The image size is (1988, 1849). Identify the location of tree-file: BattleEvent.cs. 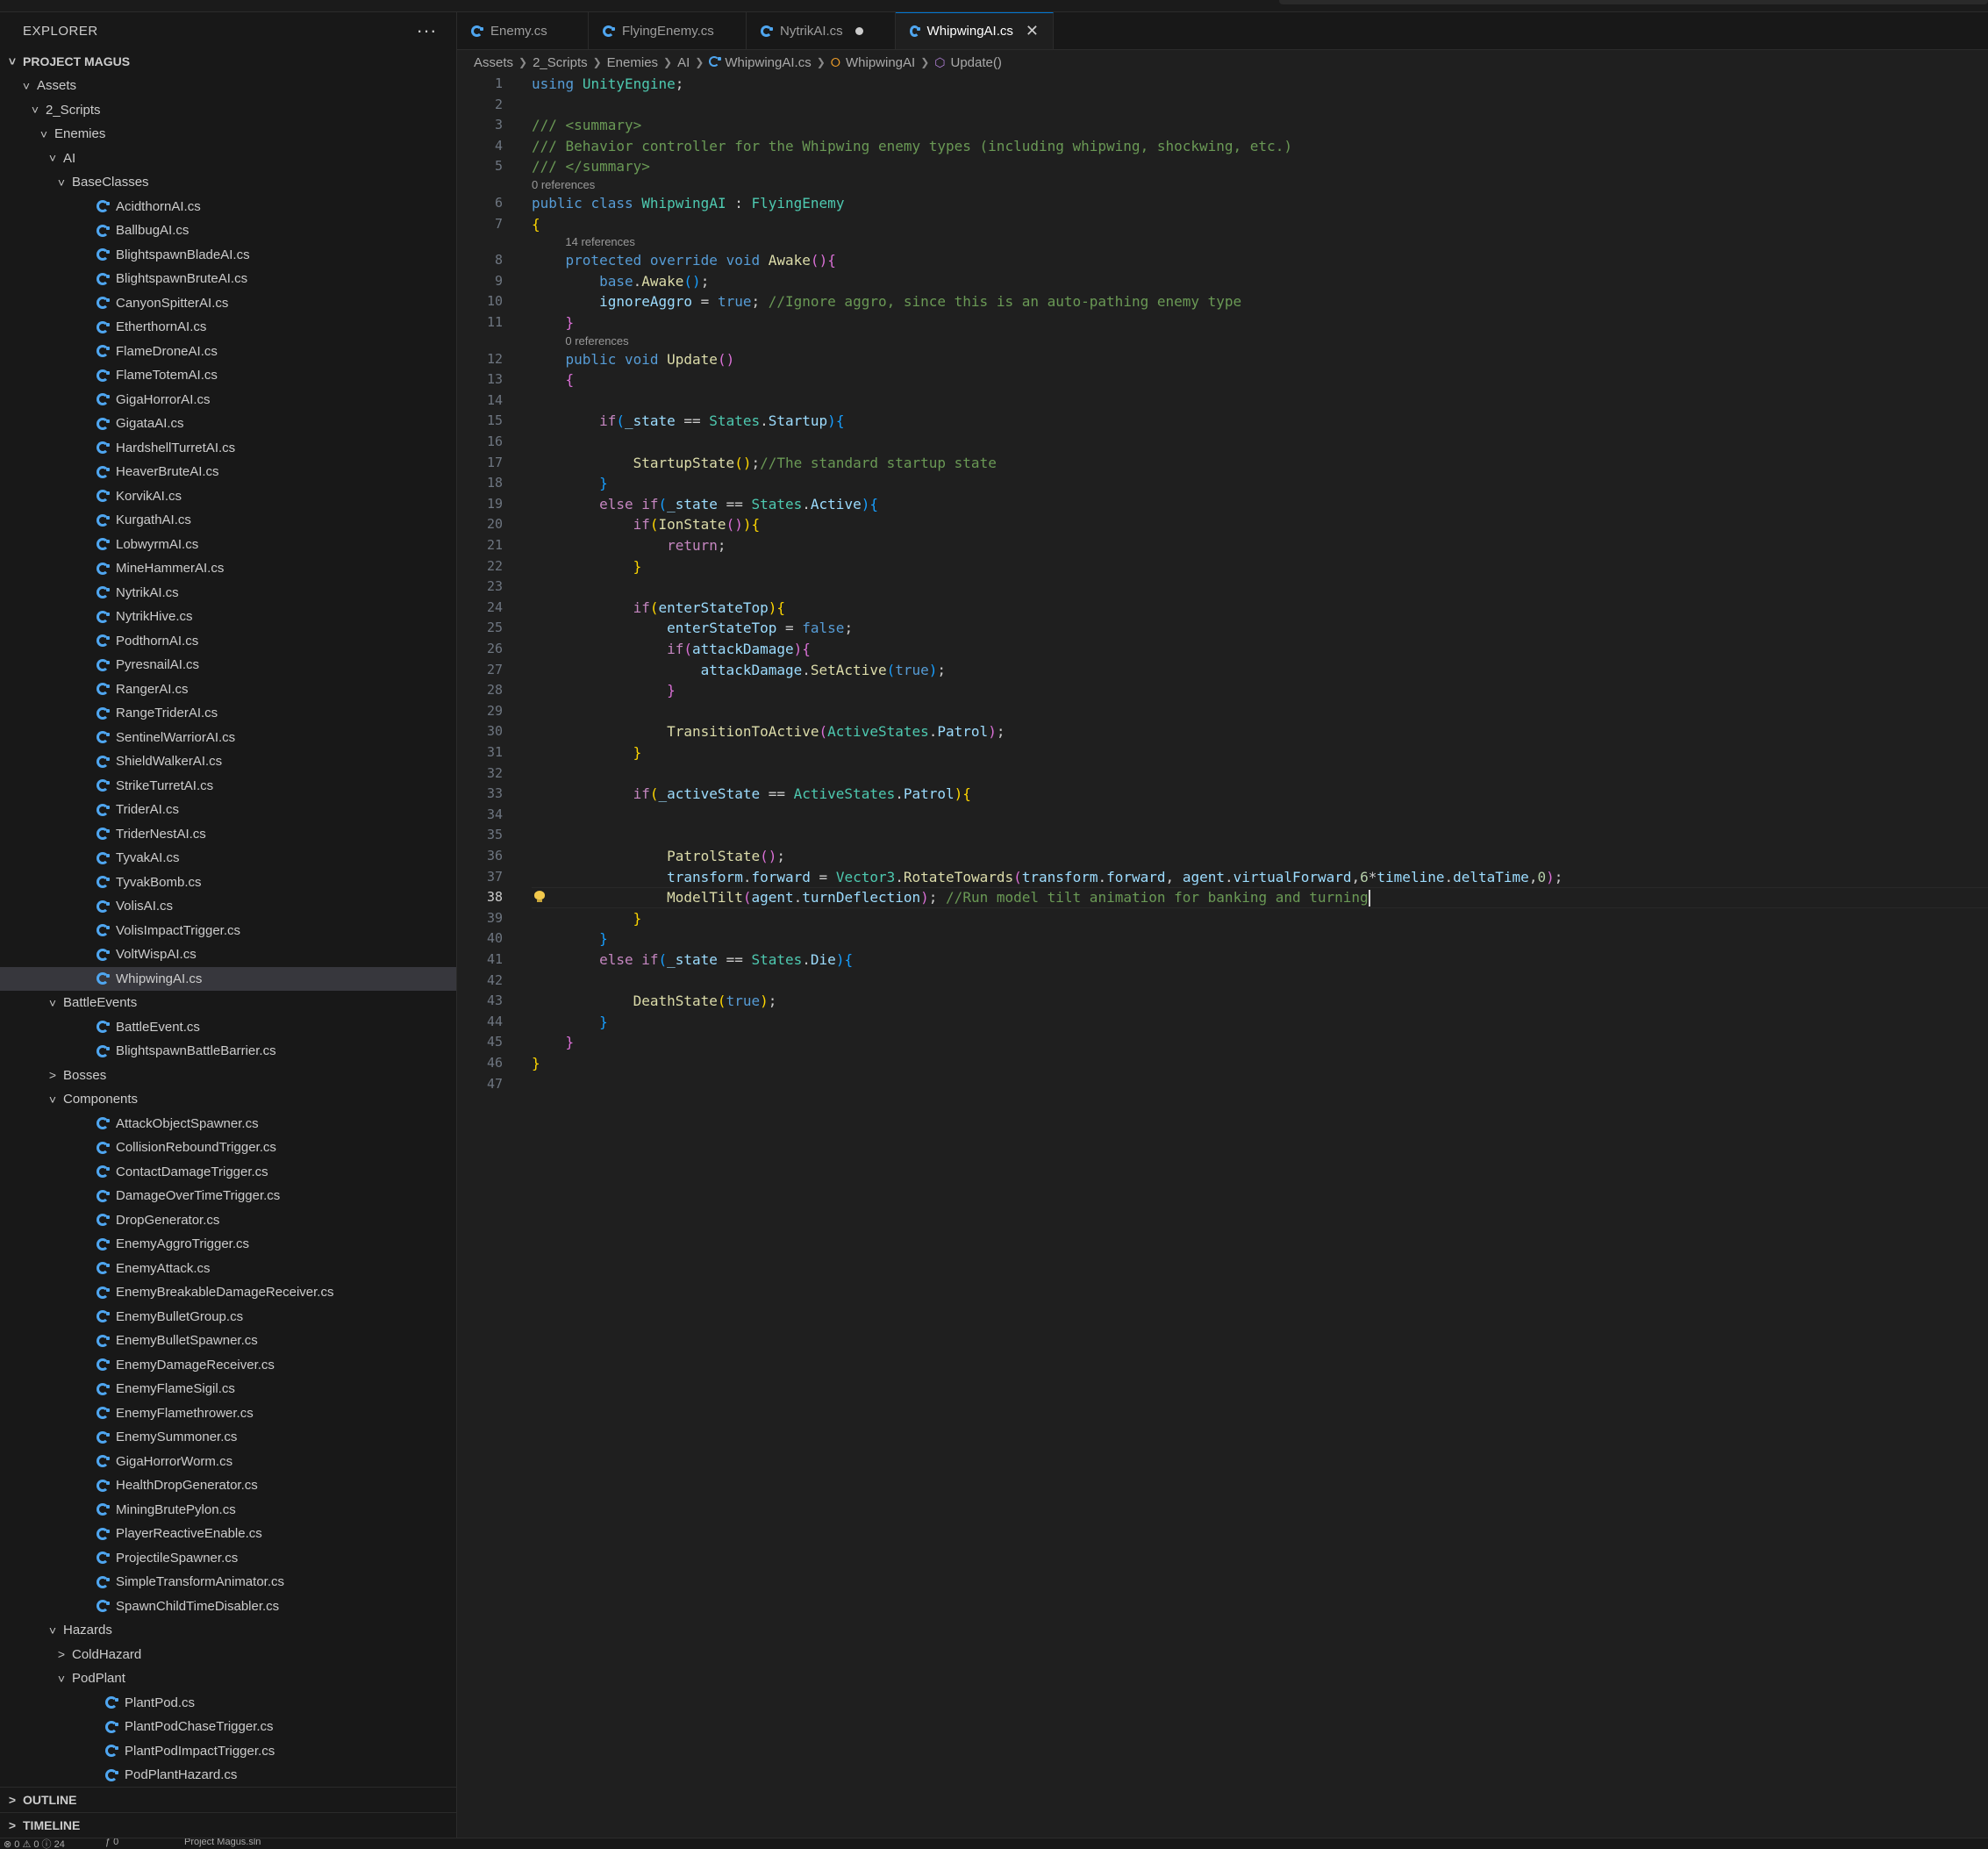
(228, 1027).